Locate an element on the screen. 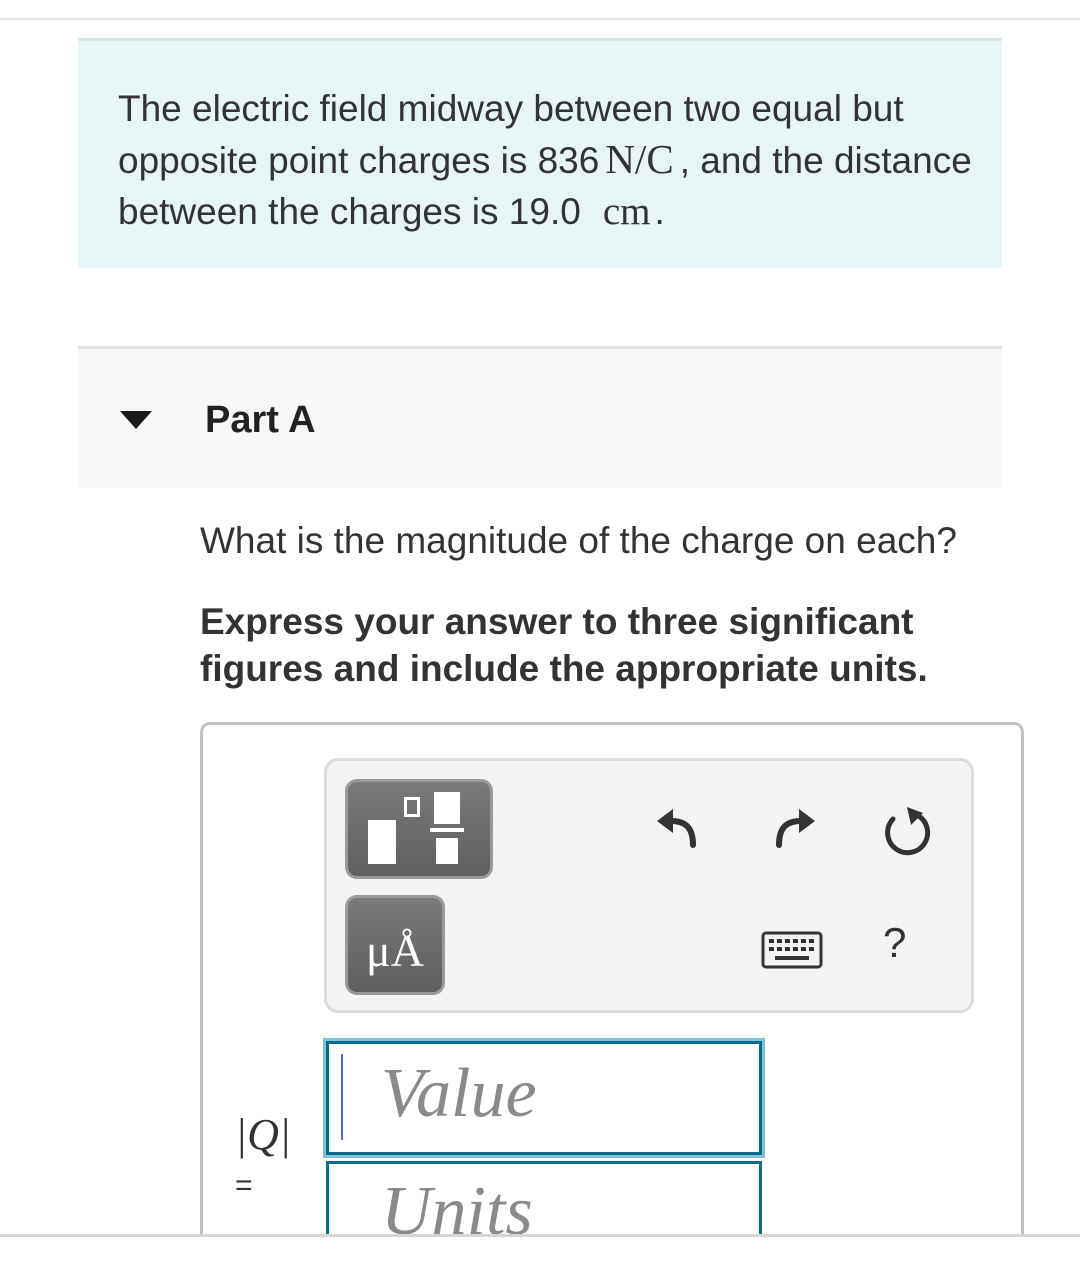 This screenshot has width=1080, height=1274. undo-icon is located at coordinates (679, 829).